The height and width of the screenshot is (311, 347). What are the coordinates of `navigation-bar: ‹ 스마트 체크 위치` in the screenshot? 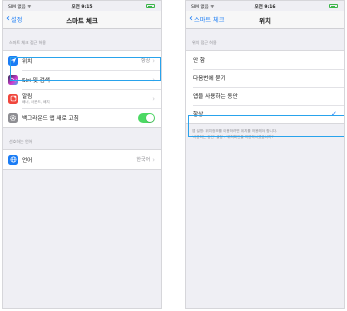 It's located at (265, 20).